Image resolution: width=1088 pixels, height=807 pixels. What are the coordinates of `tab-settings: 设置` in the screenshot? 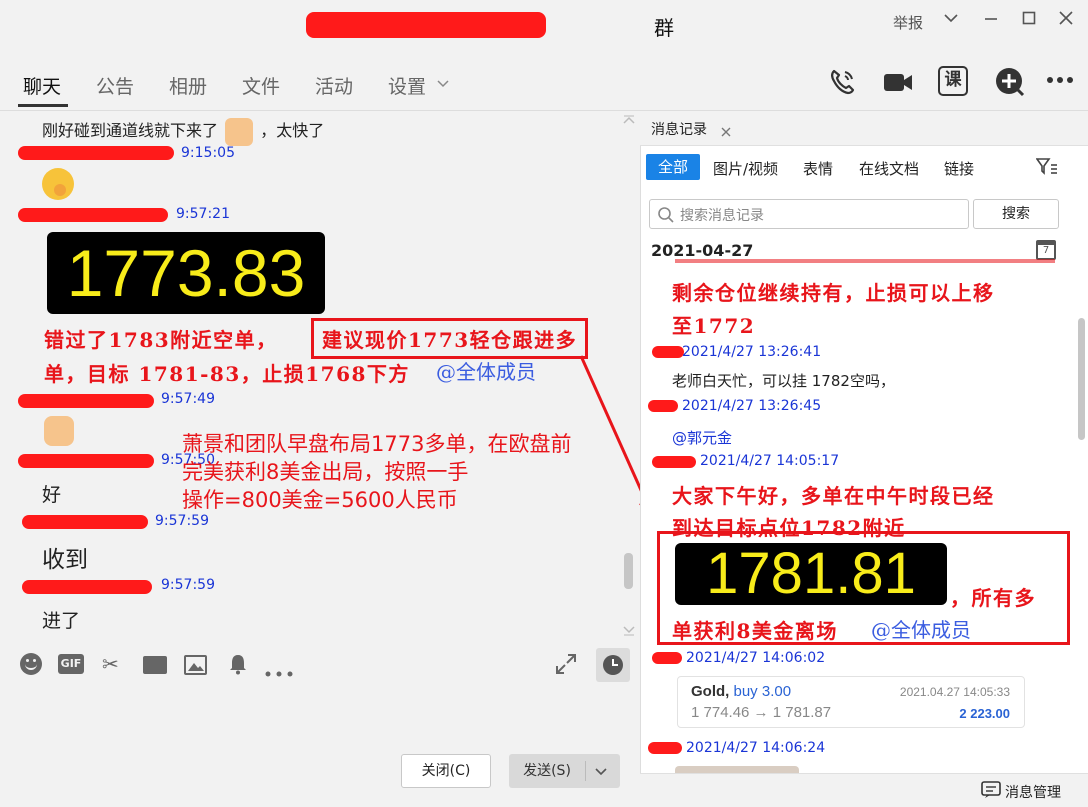 It's located at (407, 85).